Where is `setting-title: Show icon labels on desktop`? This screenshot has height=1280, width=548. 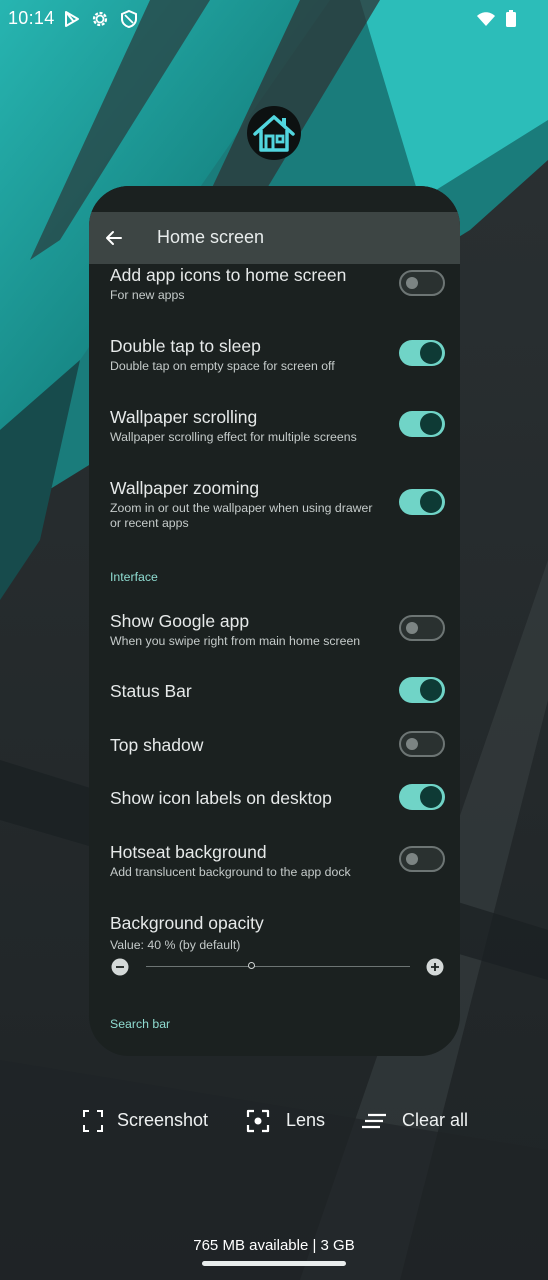 setting-title: Show icon labels on desktop is located at coordinates (221, 798).